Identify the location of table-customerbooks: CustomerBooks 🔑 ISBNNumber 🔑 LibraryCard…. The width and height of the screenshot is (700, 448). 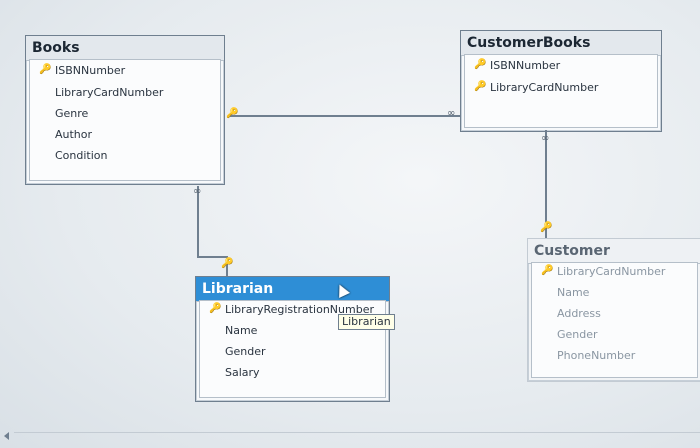
(561, 81).